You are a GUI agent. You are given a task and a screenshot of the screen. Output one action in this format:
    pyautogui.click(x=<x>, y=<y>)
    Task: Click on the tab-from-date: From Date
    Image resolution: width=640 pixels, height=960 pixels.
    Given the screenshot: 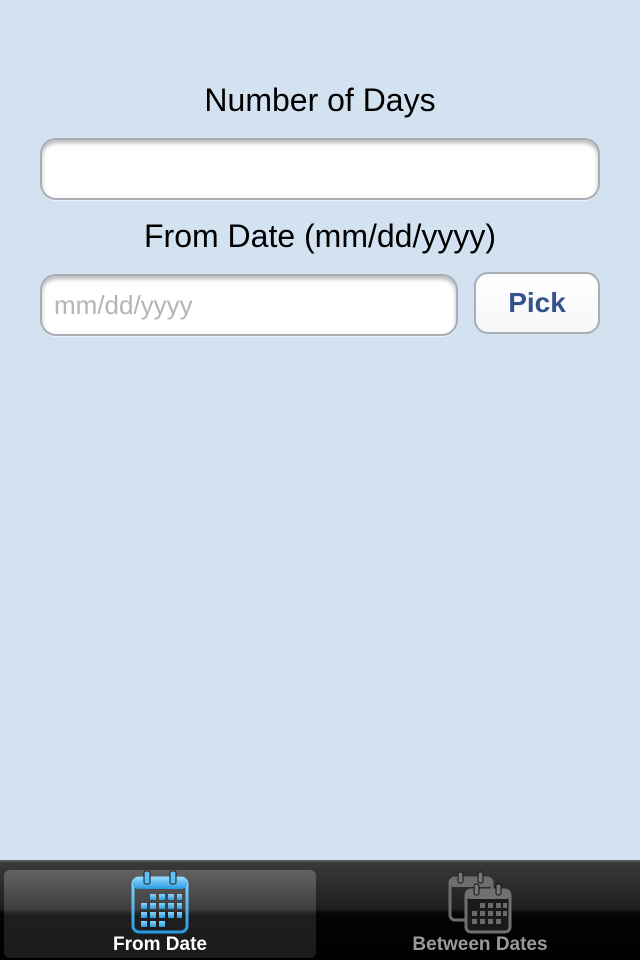 What is the action you would take?
    pyautogui.click(x=160, y=914)
    